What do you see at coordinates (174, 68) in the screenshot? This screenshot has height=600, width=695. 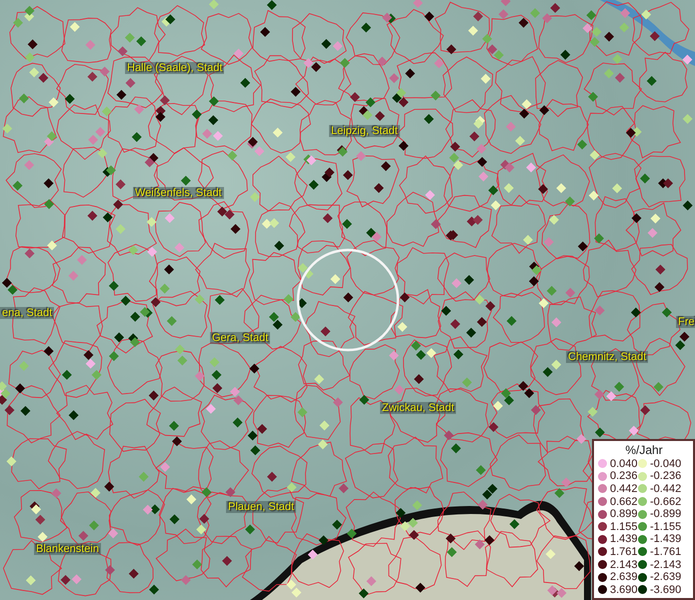 I see `city-label: Halle (Saale), Stadt` at bounding box center [174, 68].